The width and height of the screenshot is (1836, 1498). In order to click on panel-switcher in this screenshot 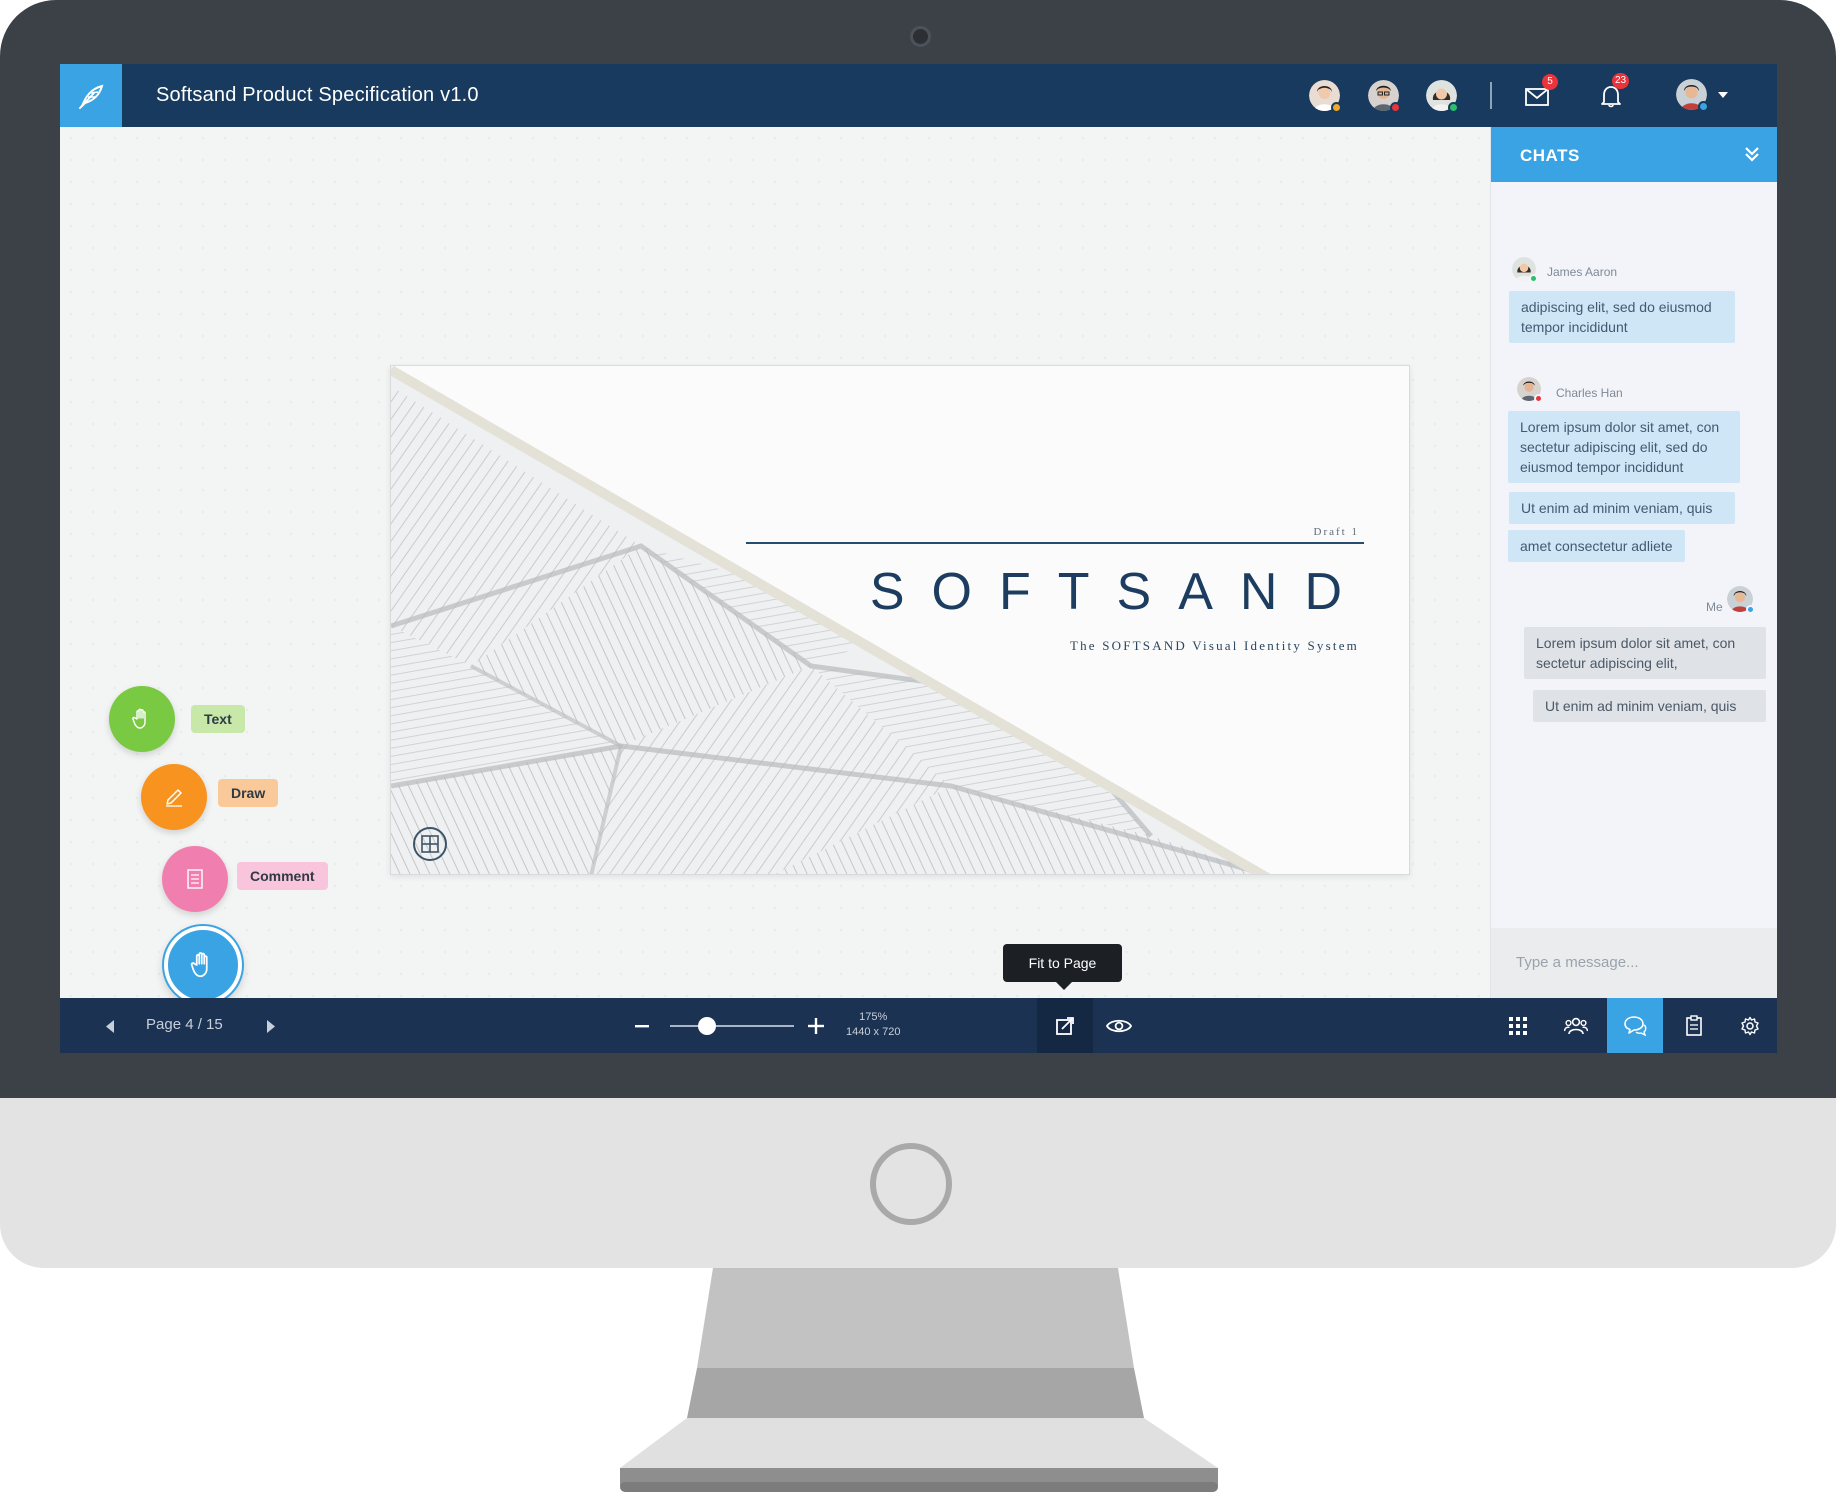, I will do `click(1633, 1025)`.